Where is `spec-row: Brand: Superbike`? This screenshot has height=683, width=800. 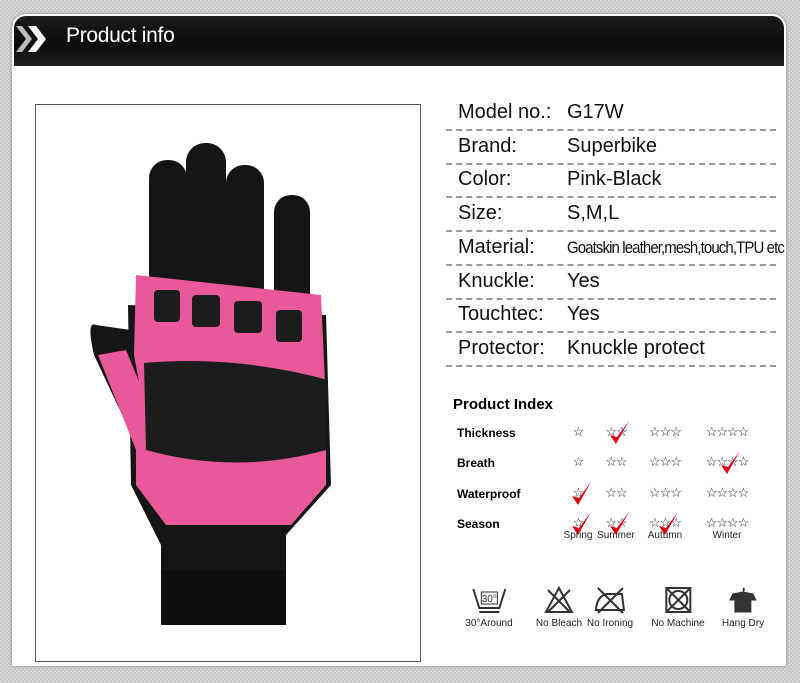 spec-row: Brand: Superbike is located at coordinates (611, 148).